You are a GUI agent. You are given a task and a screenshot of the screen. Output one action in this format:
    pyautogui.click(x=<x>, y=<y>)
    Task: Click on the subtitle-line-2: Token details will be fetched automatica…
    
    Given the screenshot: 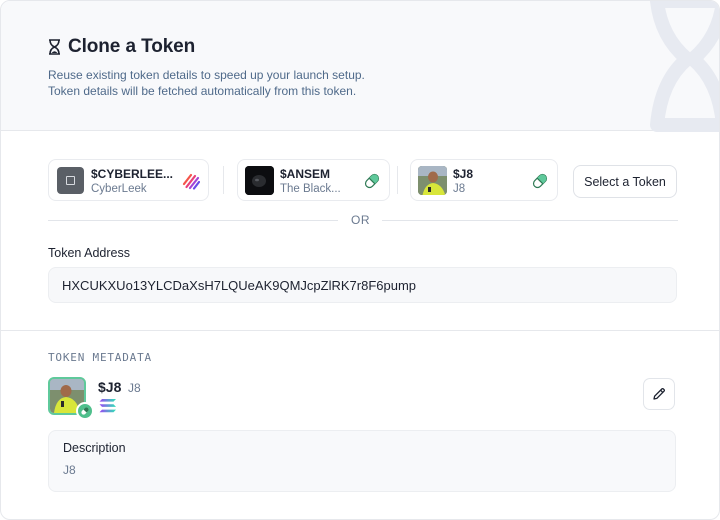 What is the action you would take?
    pyautogui.click(x=202, y=91)
    